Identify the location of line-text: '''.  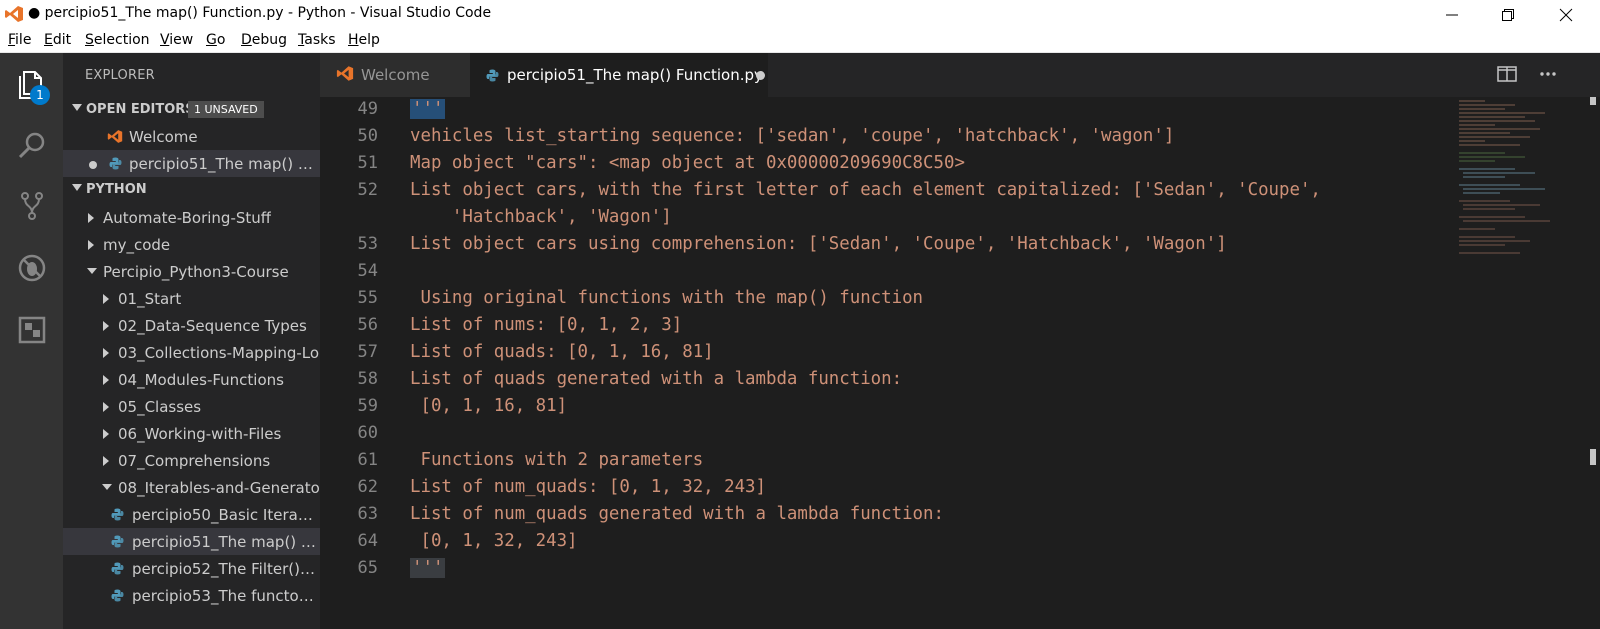
(428, 109).